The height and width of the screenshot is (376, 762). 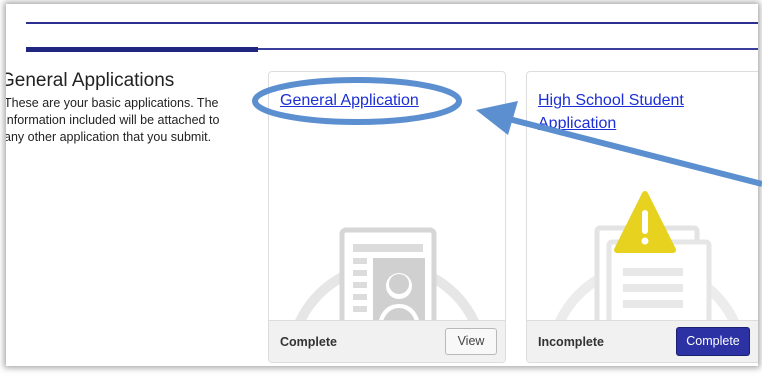 I want to click on section-description-line: any other application that you submit., so click(x=109, y=137).